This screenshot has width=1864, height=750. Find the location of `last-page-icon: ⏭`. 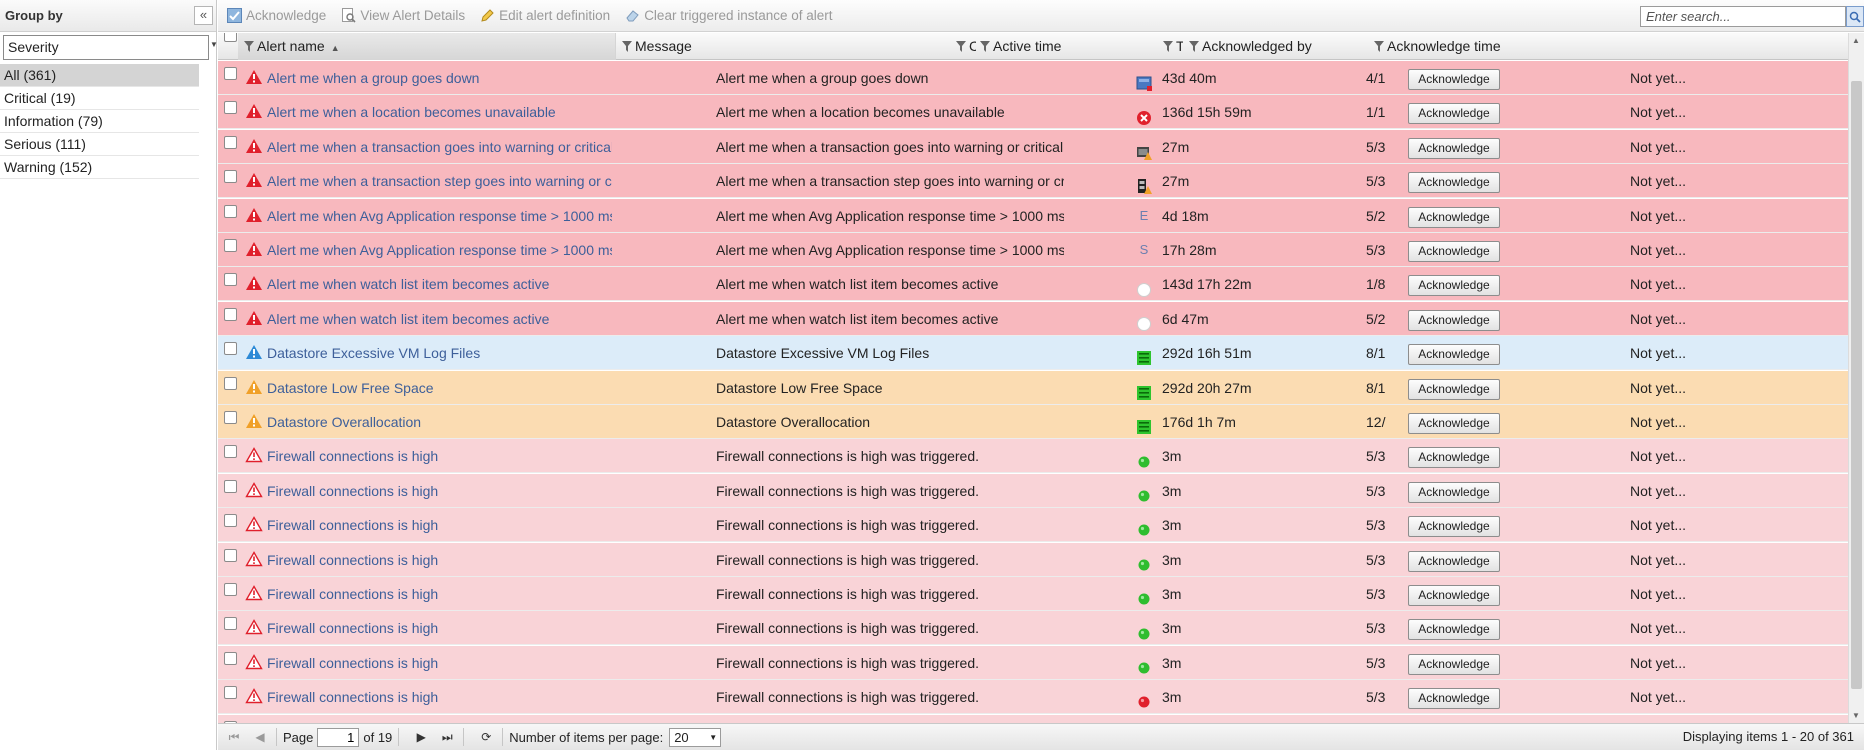

last-page-icon: ⏭ is located at coordinates (447, 737).